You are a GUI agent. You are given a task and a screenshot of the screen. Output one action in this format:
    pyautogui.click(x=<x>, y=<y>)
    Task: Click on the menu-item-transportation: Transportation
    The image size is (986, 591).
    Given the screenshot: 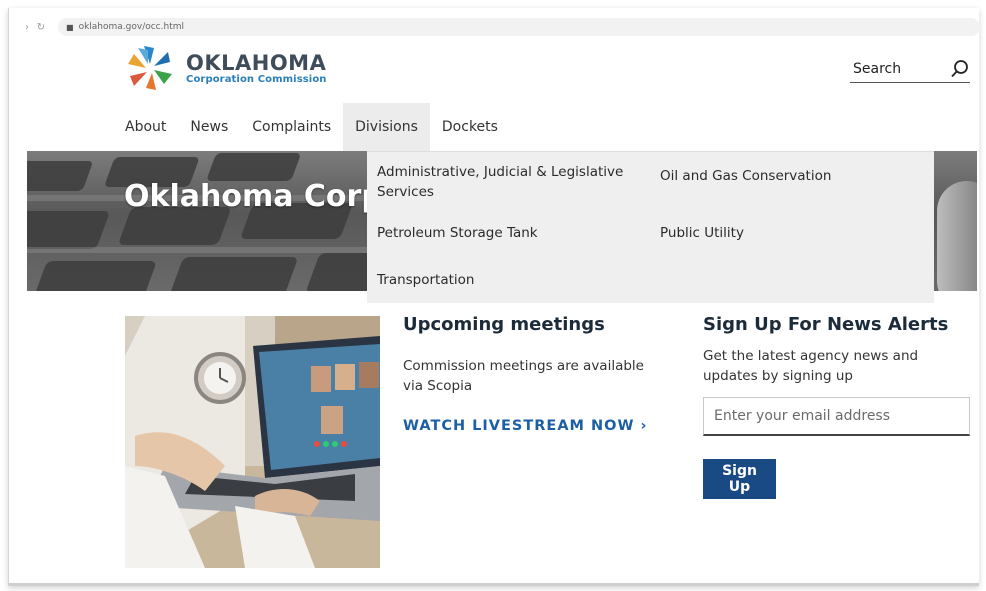 What is the action you would take?
    pyautogui.click(x=425, y=280)
    